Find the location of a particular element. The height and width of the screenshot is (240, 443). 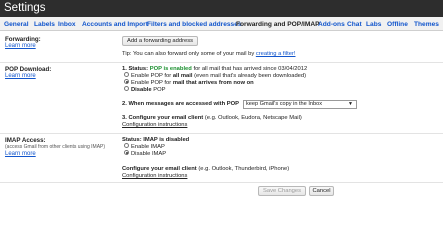

add-forwarding-address-button: Add a forwarding address is located at coordinates (160, 41).